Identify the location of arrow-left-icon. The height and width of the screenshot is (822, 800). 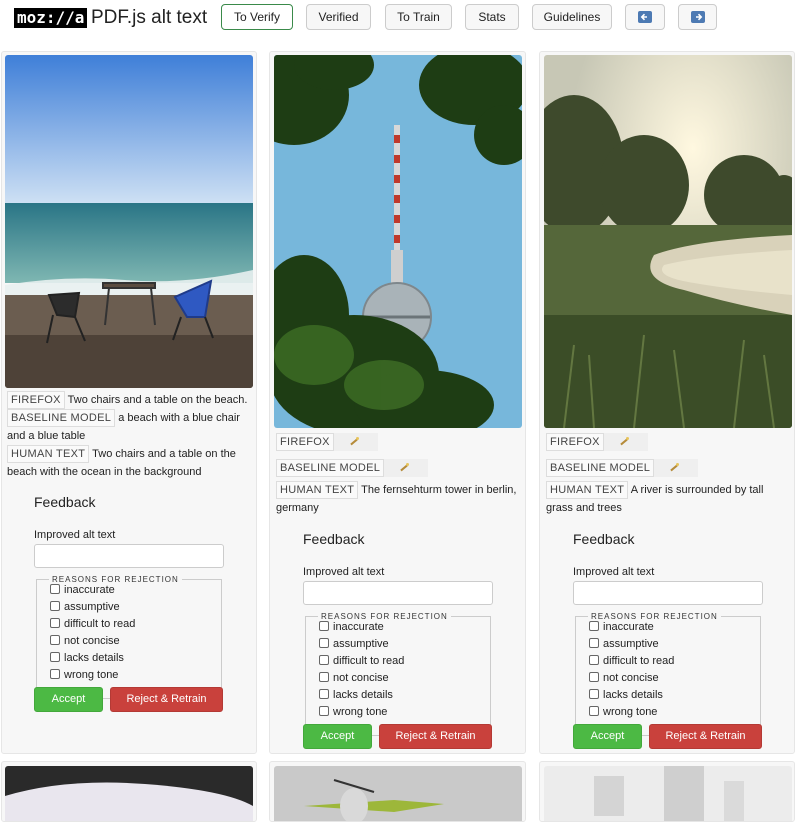
(645, 17).